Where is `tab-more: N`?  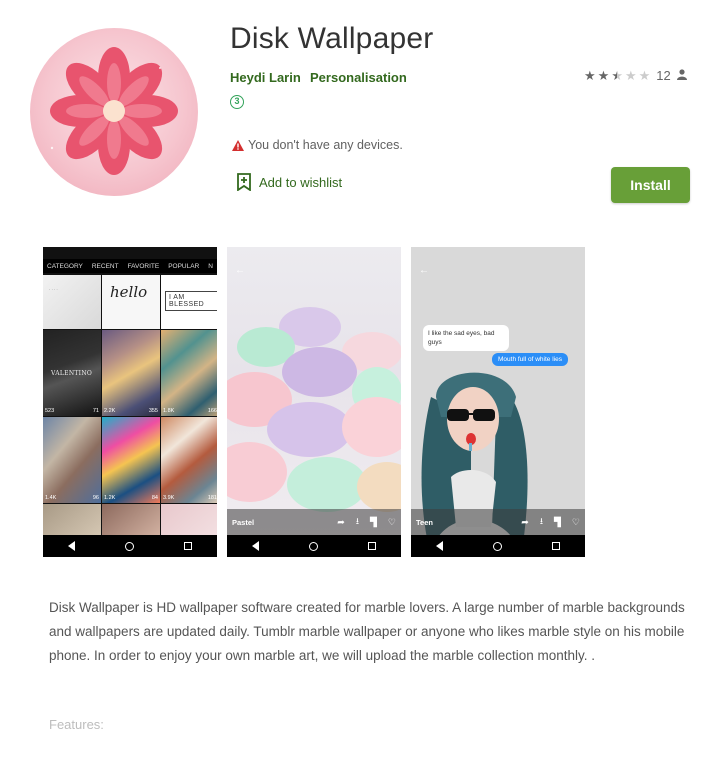
tab-more: N is located at coordinates (210, 266).